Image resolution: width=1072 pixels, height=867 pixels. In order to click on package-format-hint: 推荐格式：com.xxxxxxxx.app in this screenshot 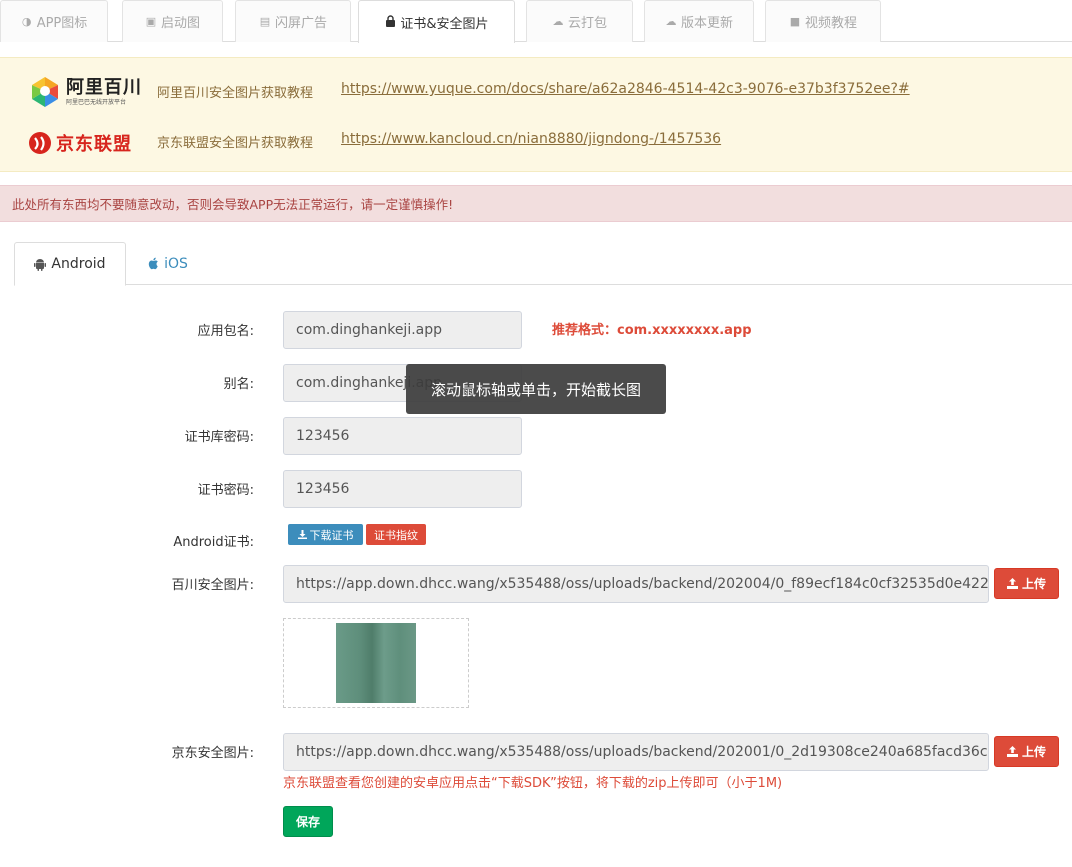, I will do `click(652, 330)`.